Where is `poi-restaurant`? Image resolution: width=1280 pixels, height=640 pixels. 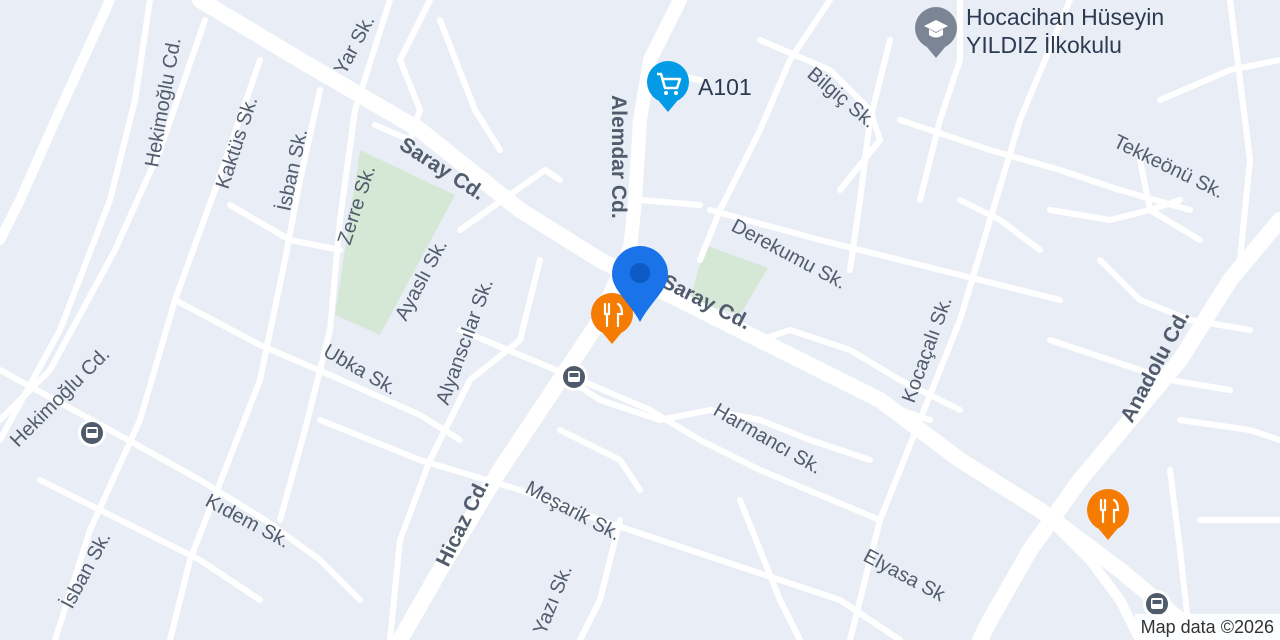
poi-restaurant is located at coordinates (1108, 514).